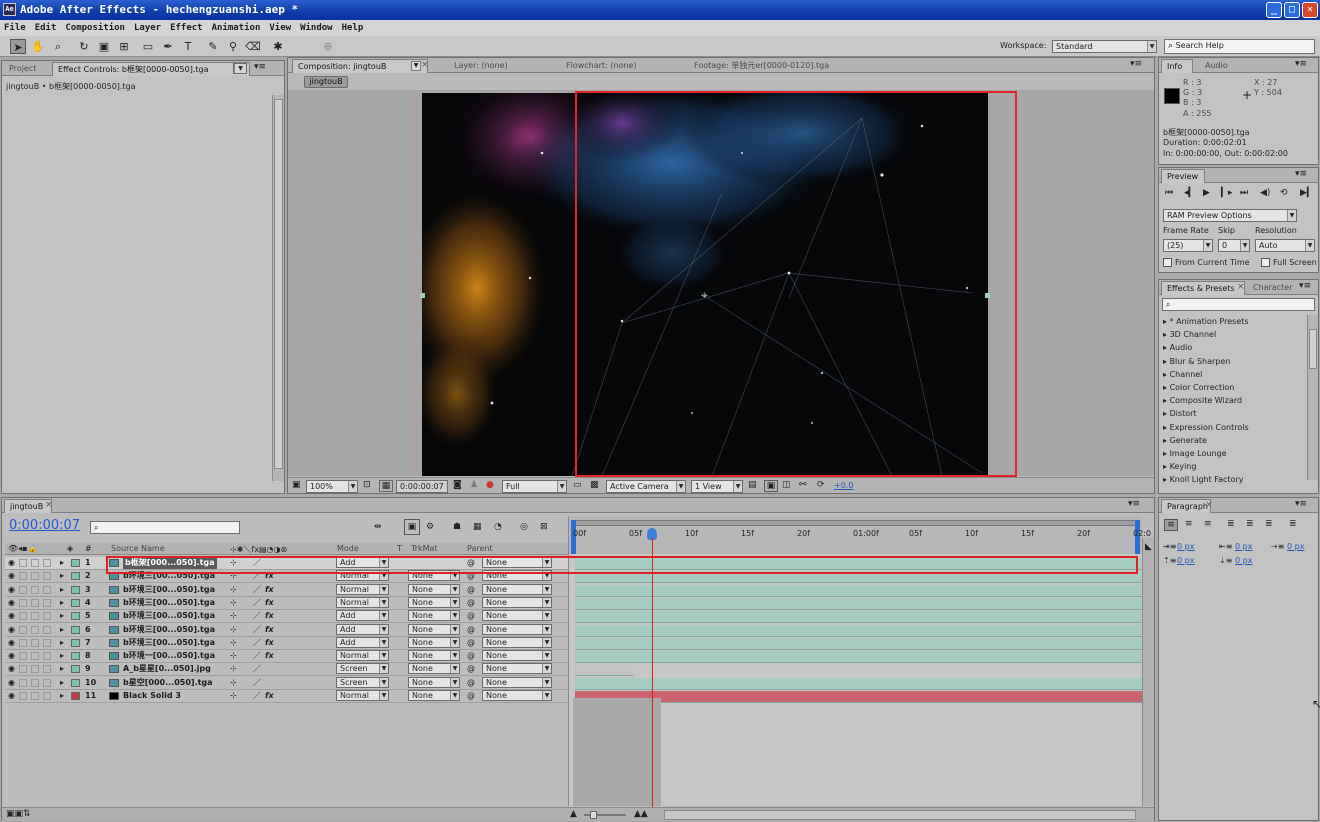 The height and width of the screenshot is (822, 1320). Describe the element at coordinates (855, 523) in the screenshot. I see `work-area-bar` at that location.